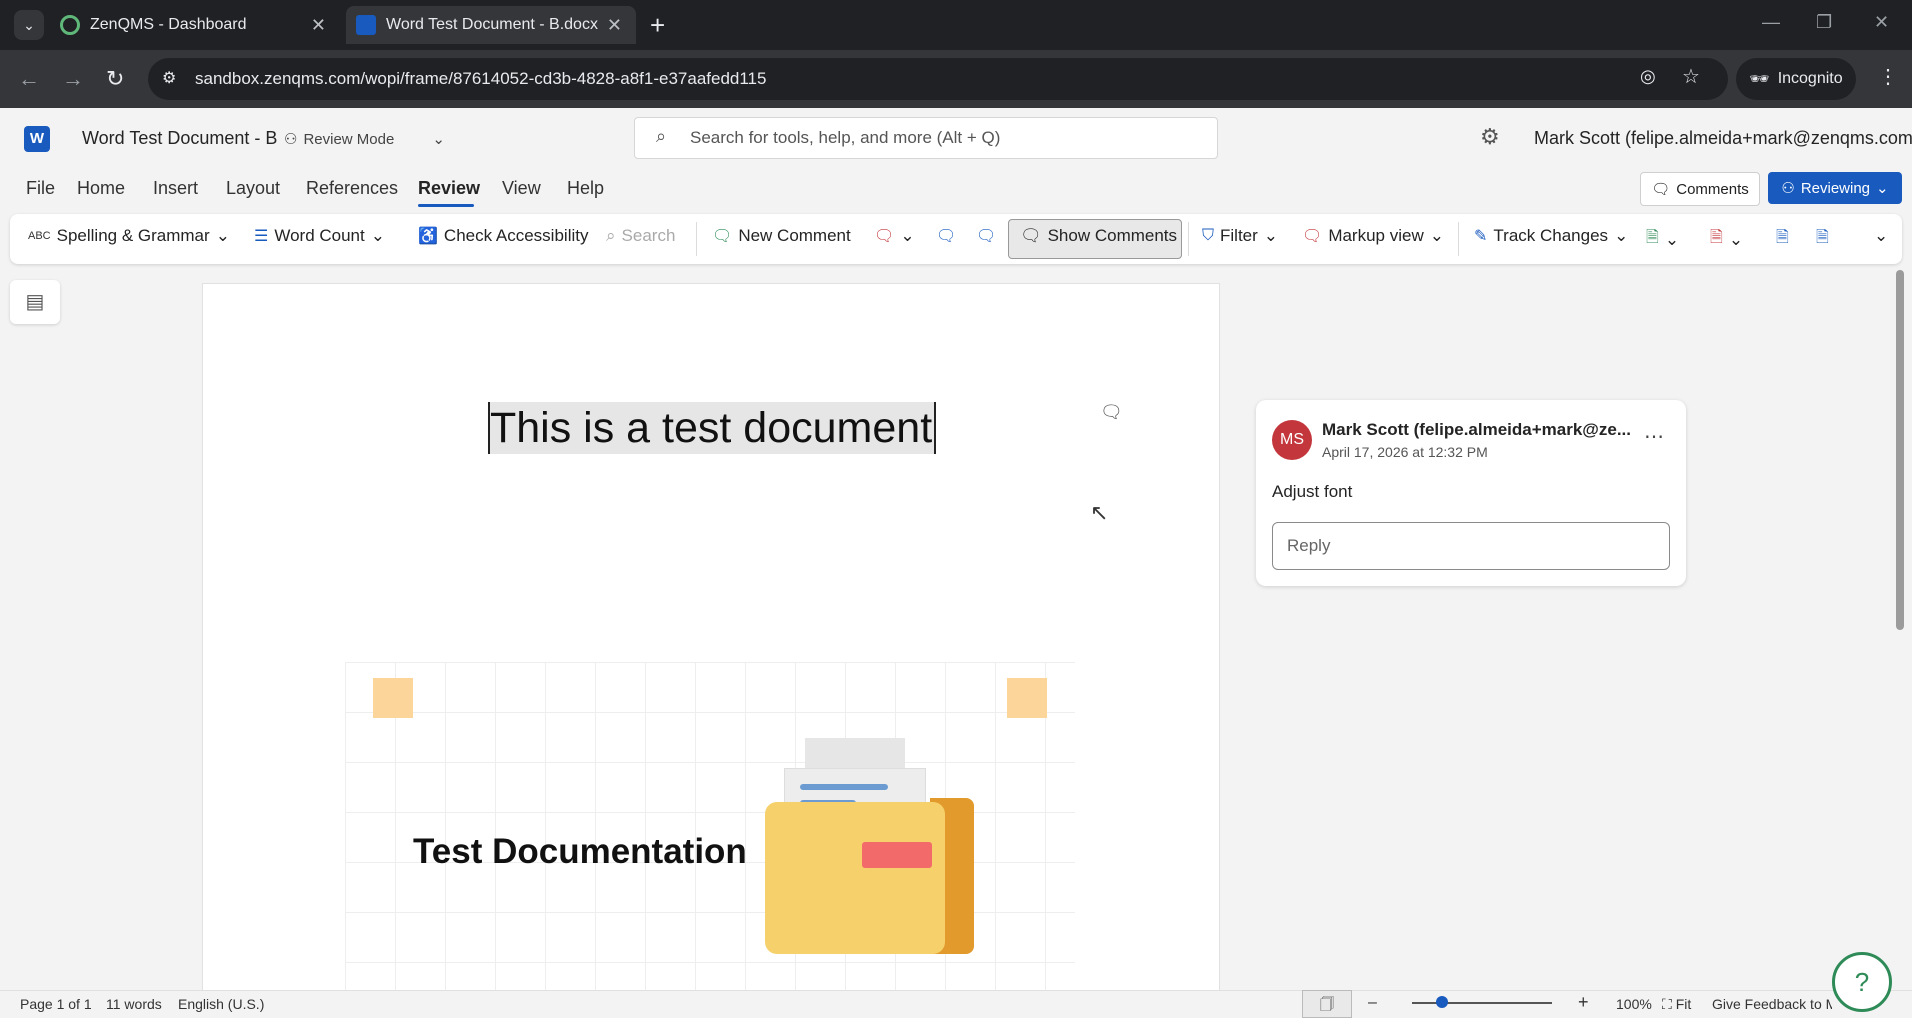 The width and height of the screenshot is (1912, 1018). What do you see at coordinates (134, 1004) in the screenshot?
I see `word-count: 11 words` at bounding box center [134, 1004].